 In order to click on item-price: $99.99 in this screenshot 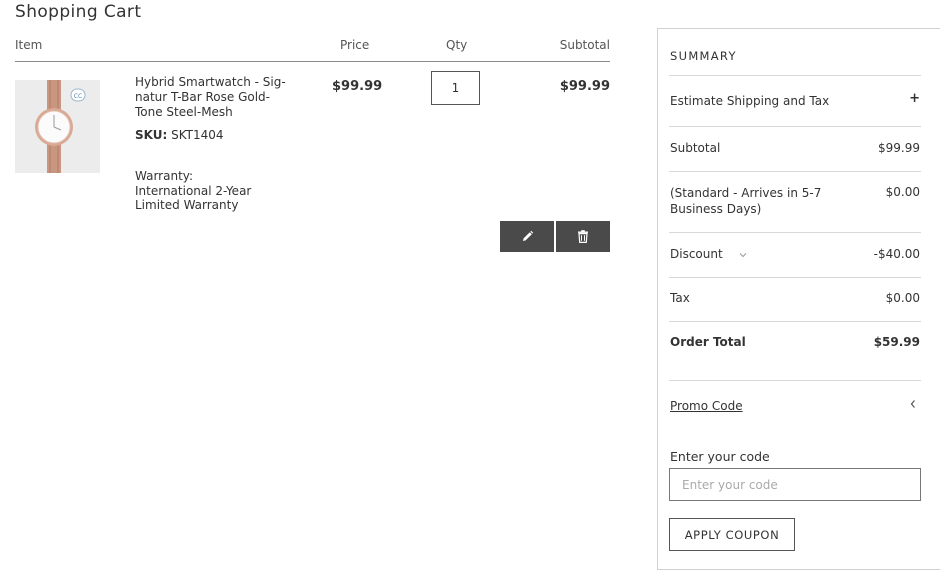, I will do `click(357, 86)`.